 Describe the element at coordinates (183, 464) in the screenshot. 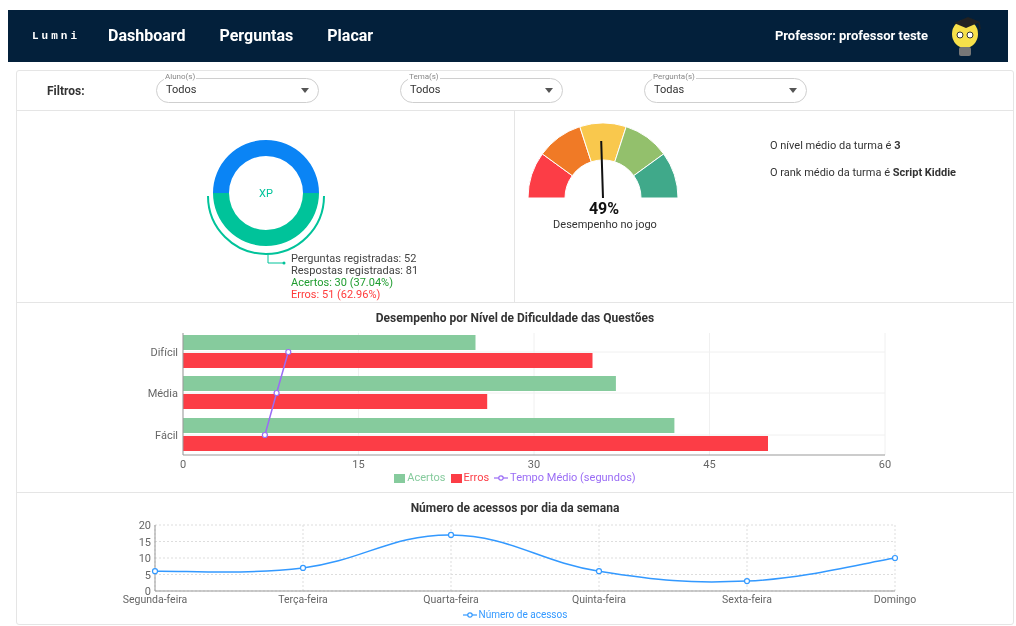

I see `axis-tick-label: 0` at that location.